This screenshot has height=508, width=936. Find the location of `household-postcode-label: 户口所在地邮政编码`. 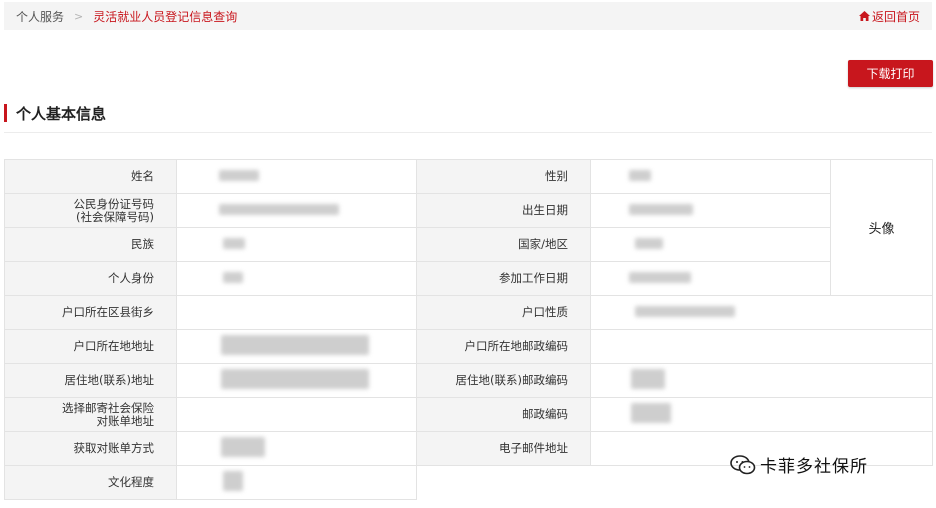

household-postcode-label: 户口所在地邮政编码 is located at coordinates (503, 346).